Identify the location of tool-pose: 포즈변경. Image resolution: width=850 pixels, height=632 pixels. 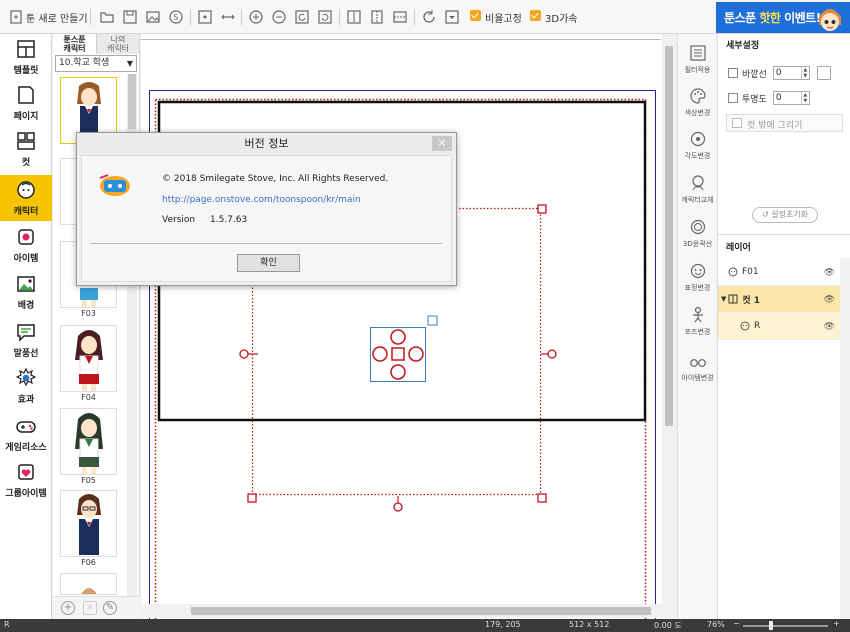
(697, 325).